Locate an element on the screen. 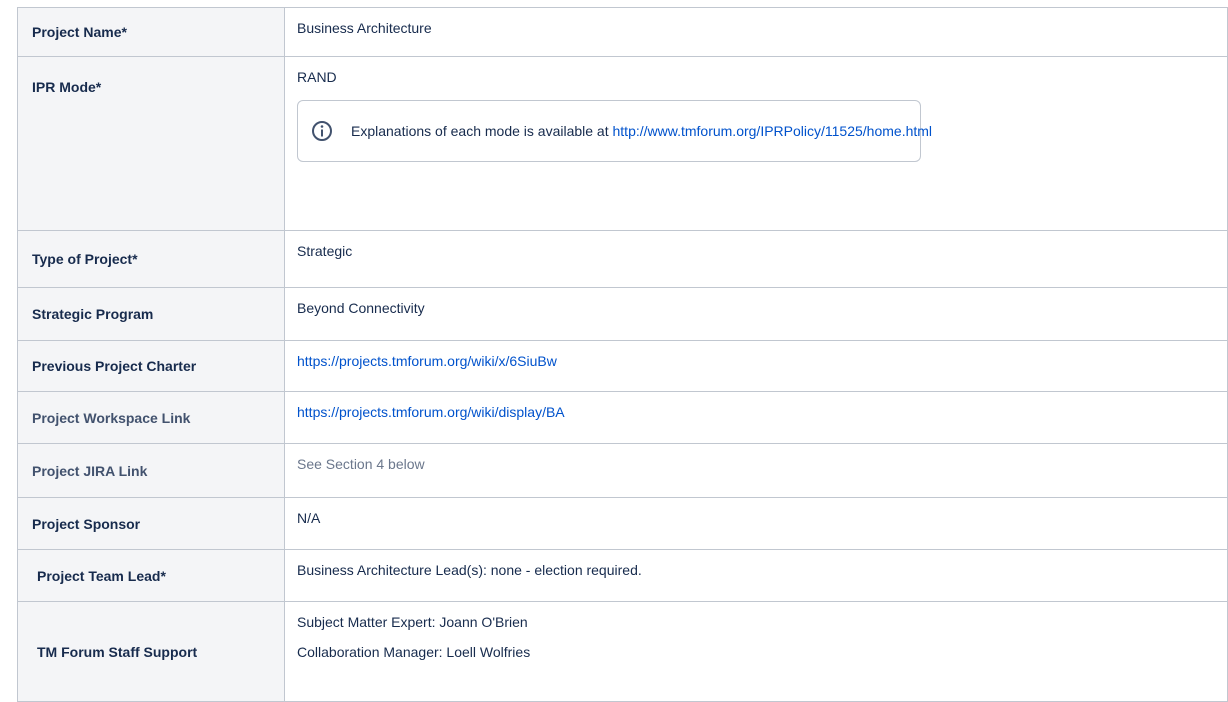 The height and width of the screenshot is (702, 1228). row-label-cell: Type of Project* is located at coordinates (151, 259).